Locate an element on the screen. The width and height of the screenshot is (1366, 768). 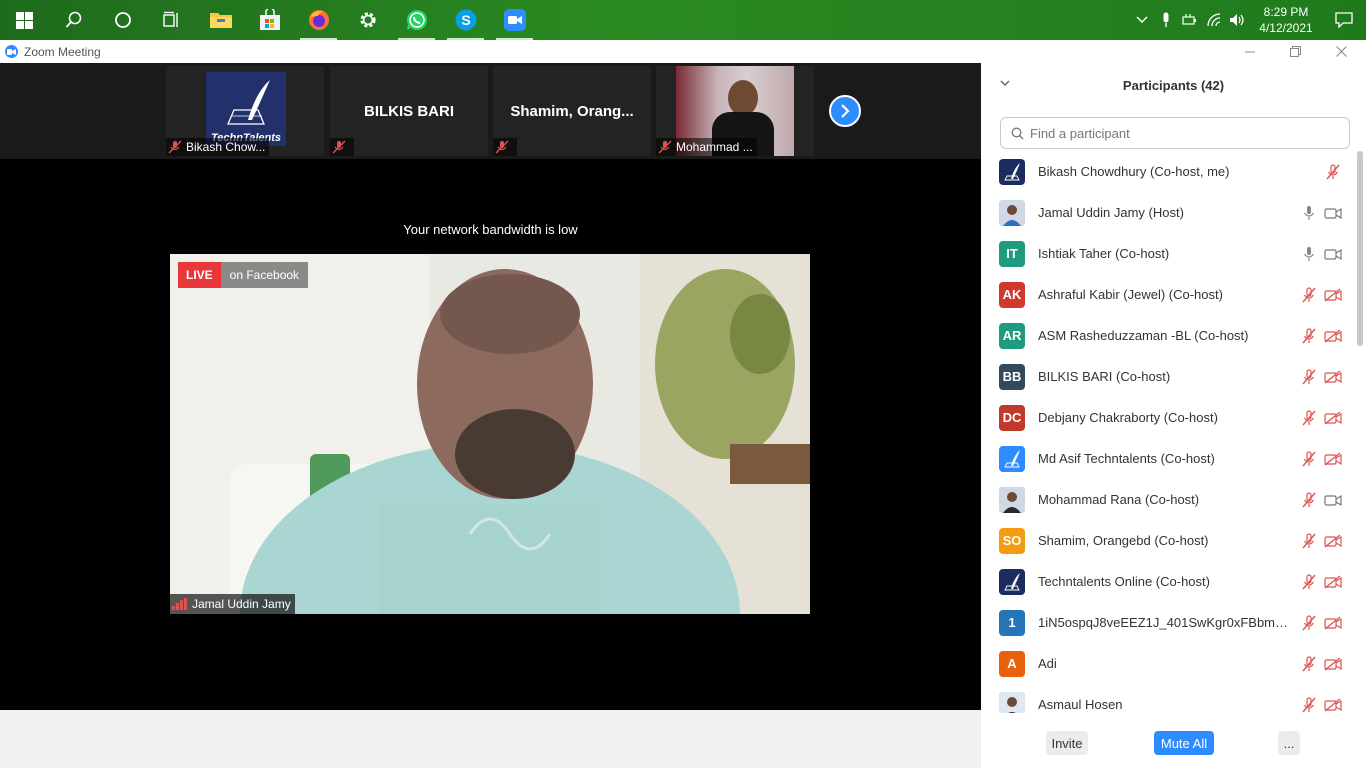
video-tile: BILKIS BARI is located at coordinates (409, 111).